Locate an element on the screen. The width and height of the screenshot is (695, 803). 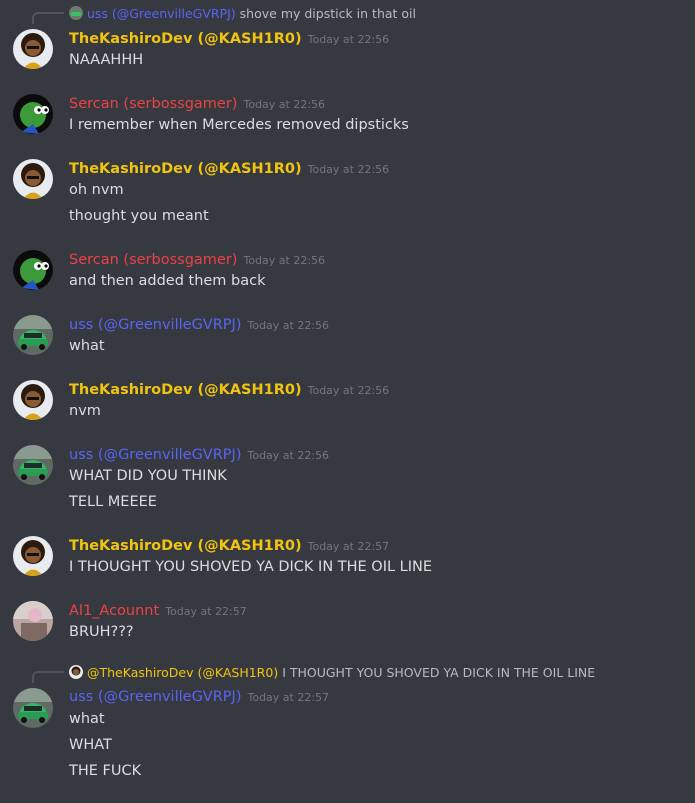
message-author: TheKashiroDev (@KASH1R0) Today at 22:57 is located at coordinates (229, 546).